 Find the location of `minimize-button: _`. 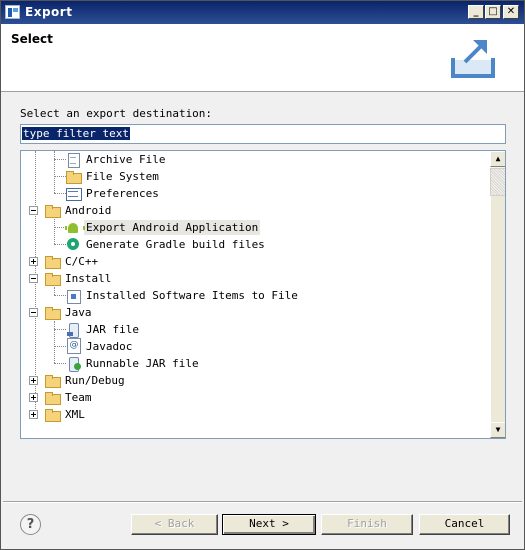

minimize-button: _ is located at coordinates (476, 12).